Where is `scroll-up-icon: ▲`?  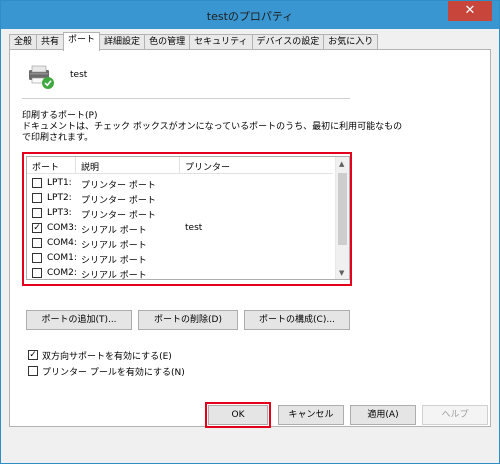 scroll-up-icon: ▲ is located at coordinates (341, 164).